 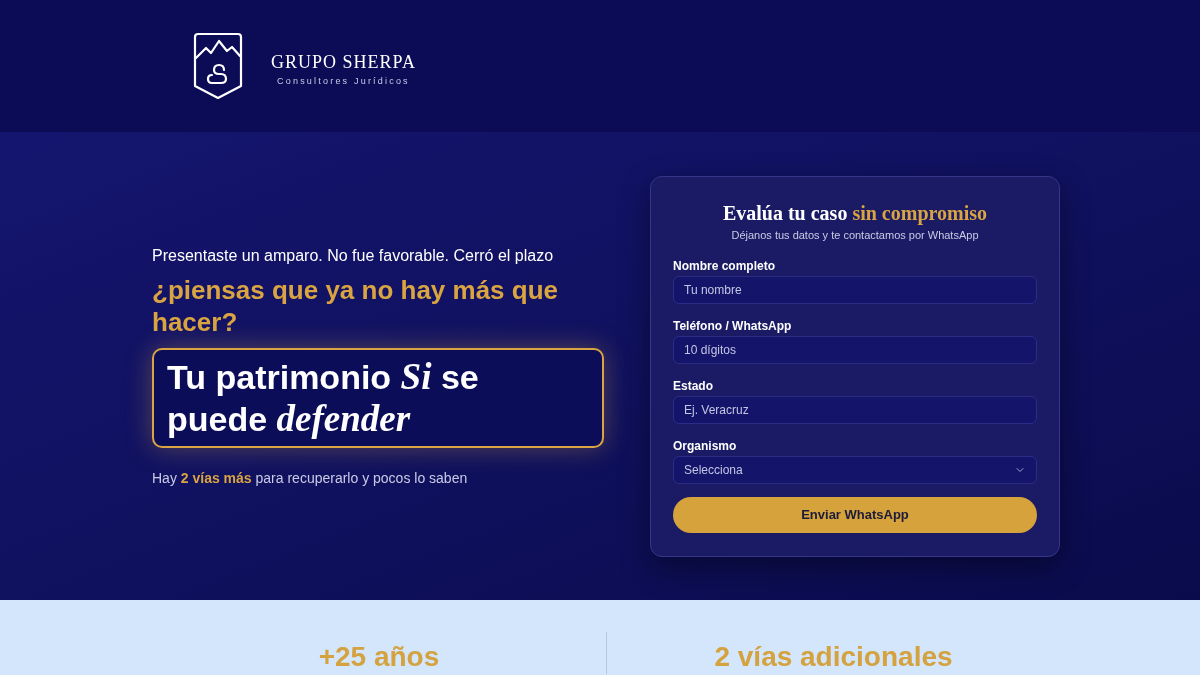 I want to click on field-label: Teléfono / WhatsApp, so click(x=732, y=325).